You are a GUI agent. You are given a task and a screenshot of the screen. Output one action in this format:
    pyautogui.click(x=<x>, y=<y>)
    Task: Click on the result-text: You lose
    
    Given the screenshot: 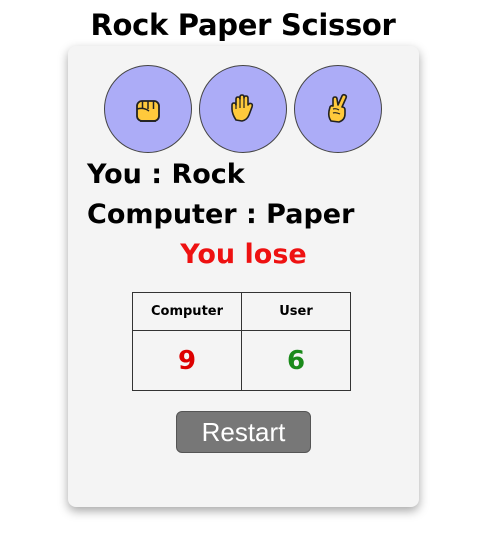 What is the action you would take?
    pyautogui.click(x=243, y=254)
    